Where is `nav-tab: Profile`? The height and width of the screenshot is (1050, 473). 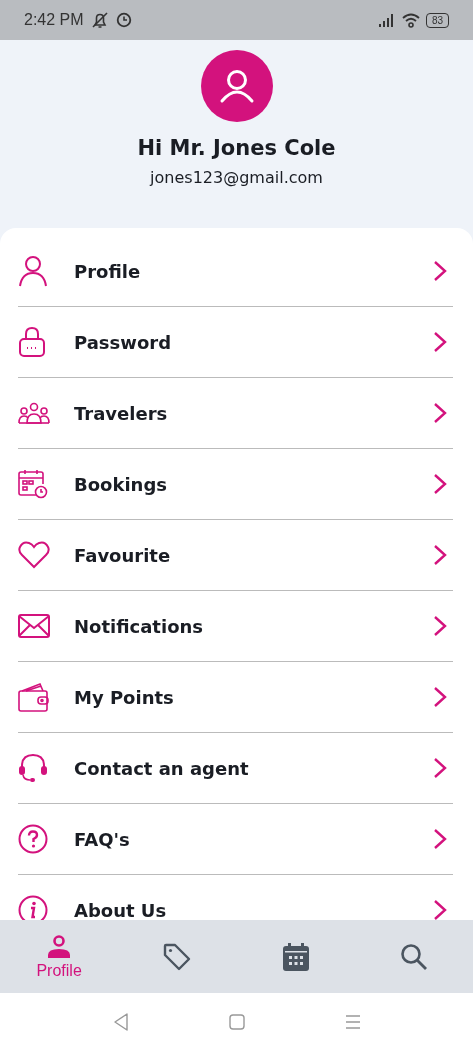 nav-tab: Profile is located at coordinates (59, 956).